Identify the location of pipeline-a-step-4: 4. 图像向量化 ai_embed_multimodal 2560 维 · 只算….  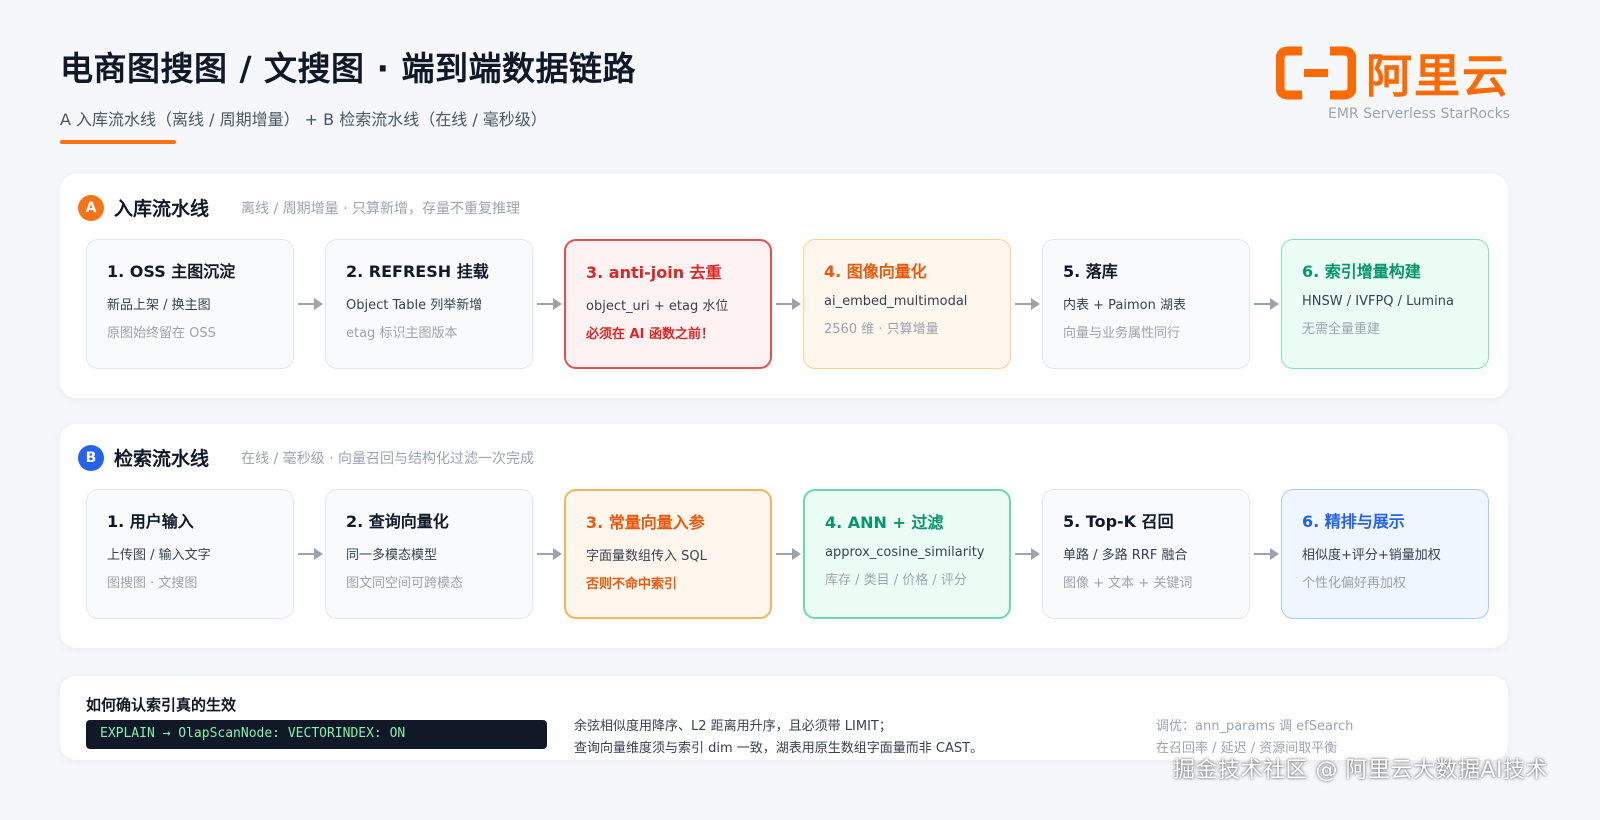
(907, 304).